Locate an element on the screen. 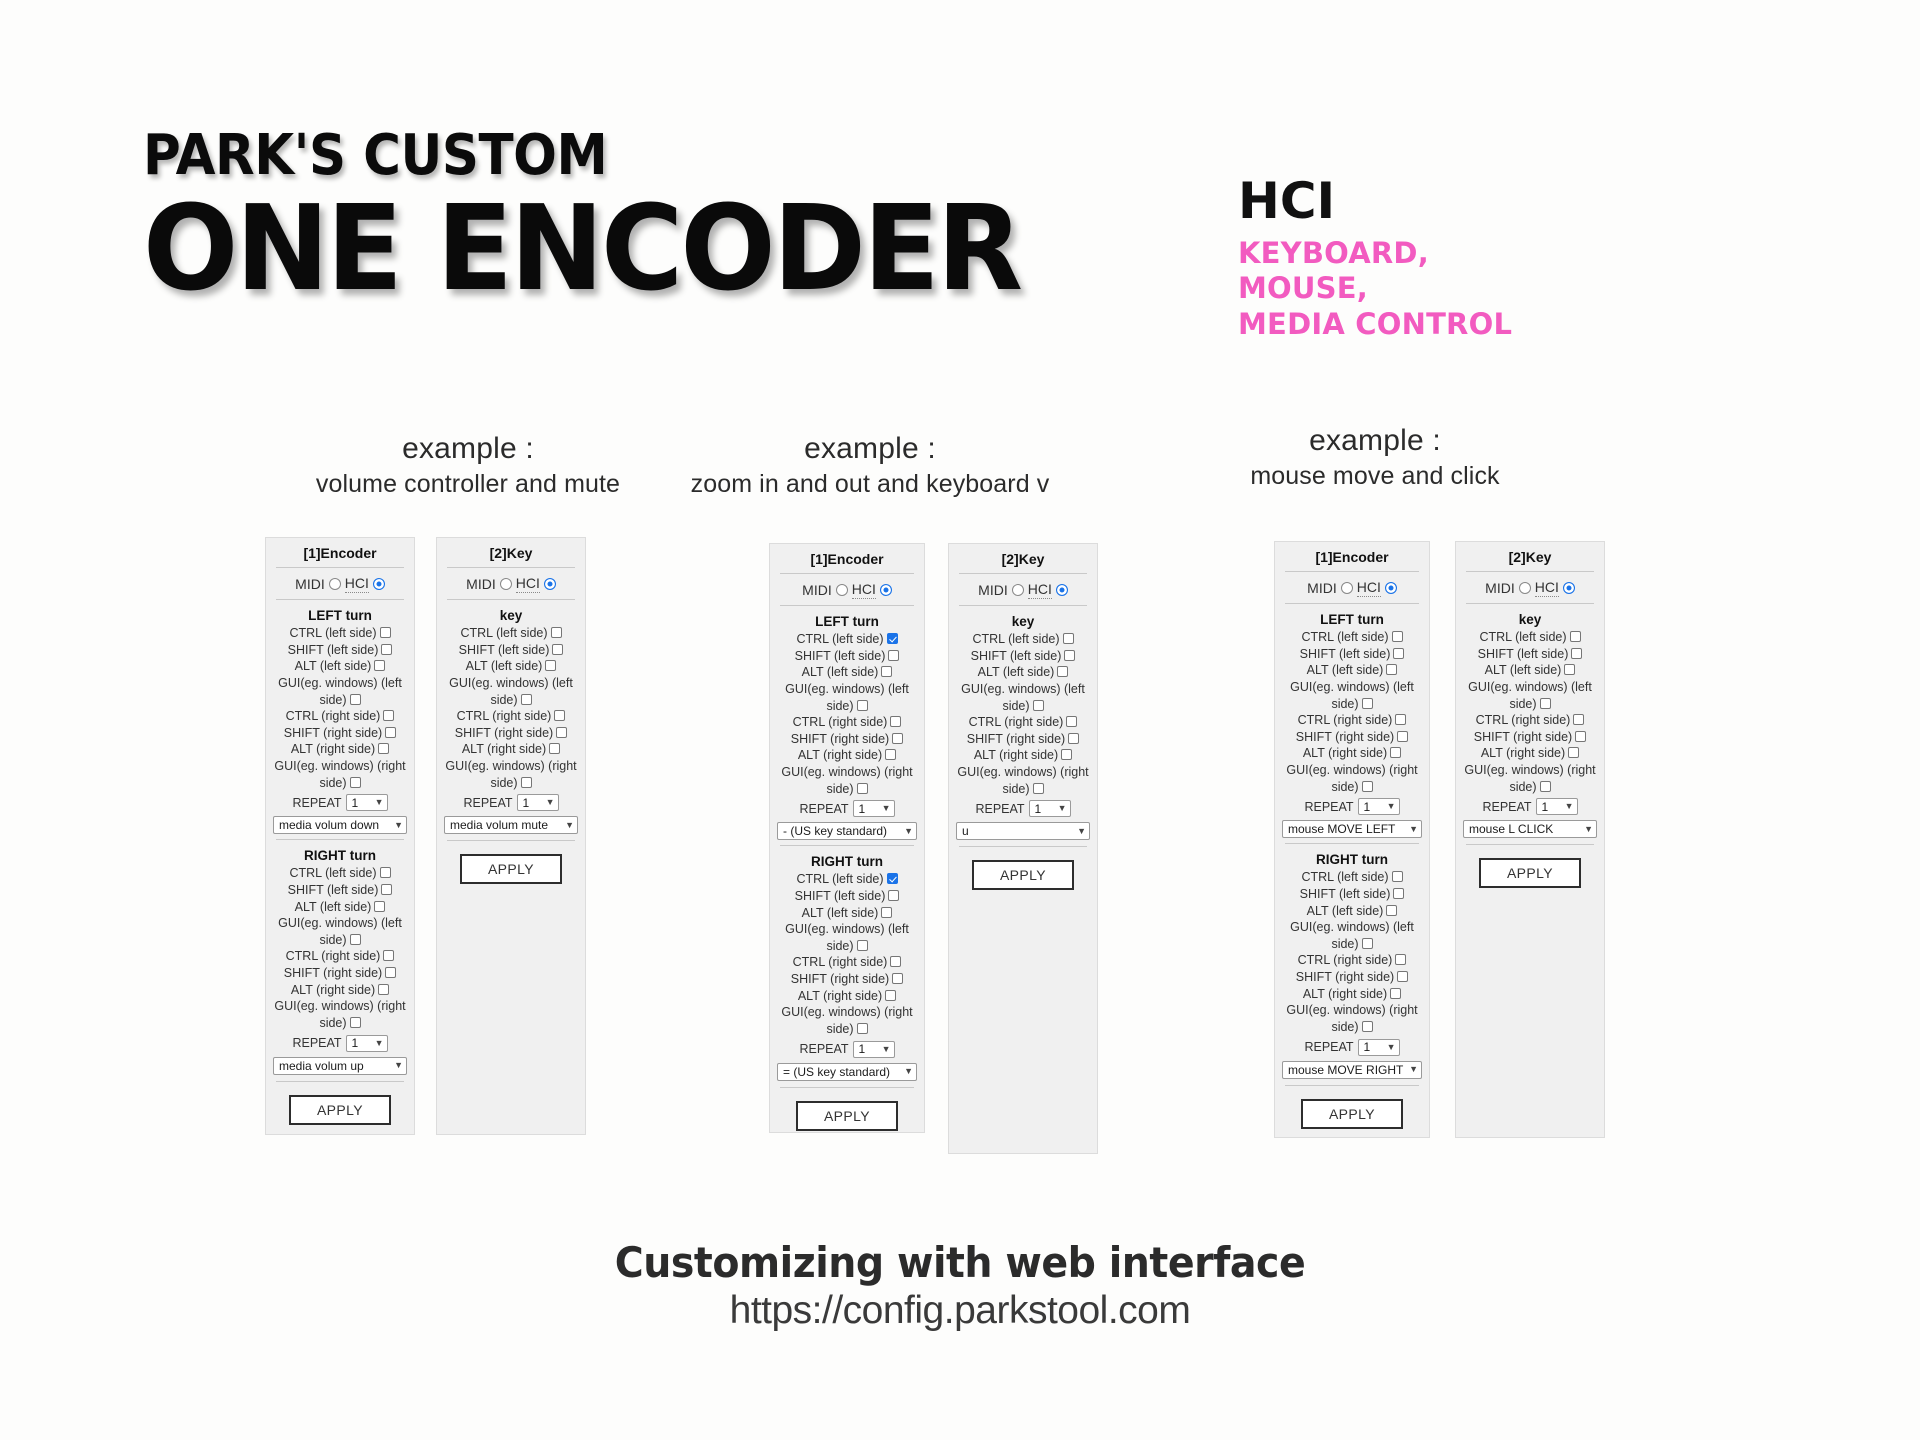 Image resolution: width=1920 pixels, height=1440 pixels. action-select: u ▼ is located at coordinates (1023, 831).